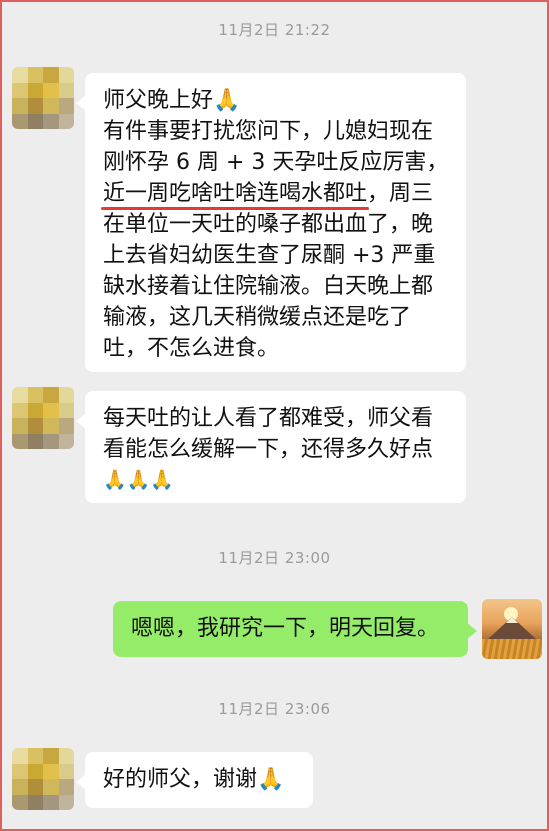 Image resolution: width=549 pixels, height=831 pixels. Describe the element at coordinates (268, 224) in the screenshot. I see `message-line: 在单位一天吐的嗓子都出血了，晚` at that location.